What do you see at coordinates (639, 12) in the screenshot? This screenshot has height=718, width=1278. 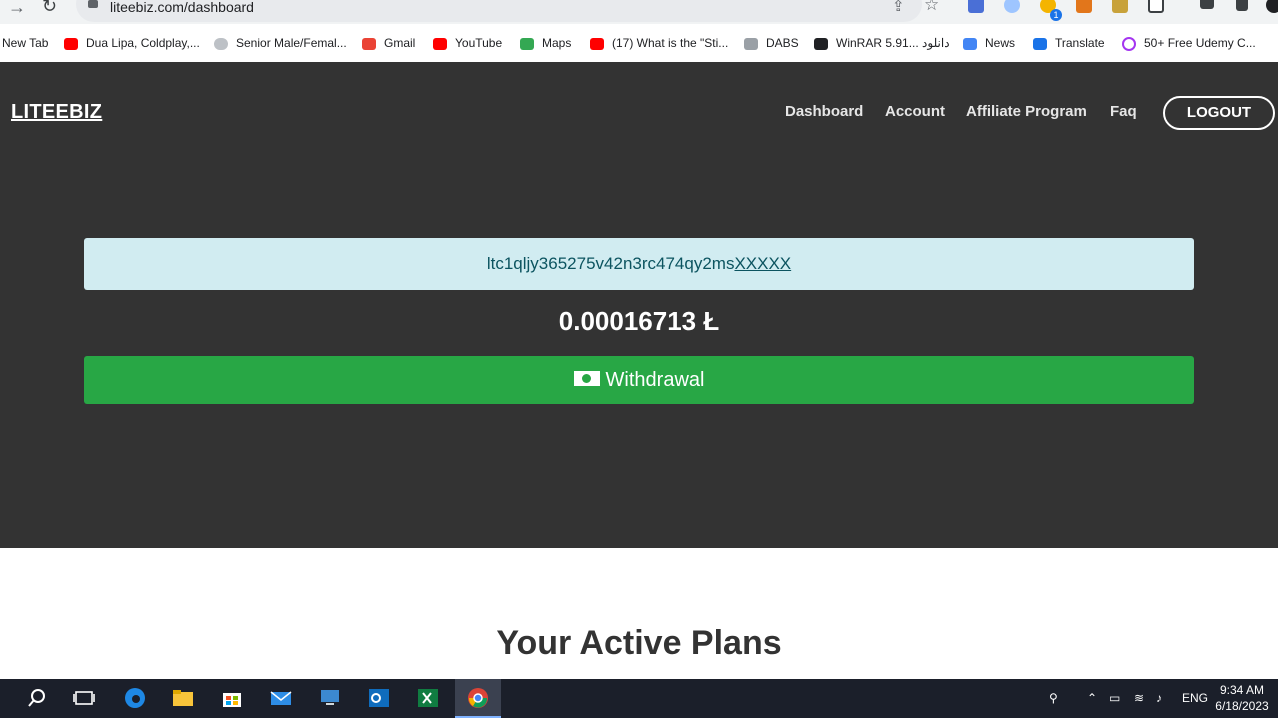 I see `browser-toolbar: → ↻ liteebiz.com/dashboard ⇪ ☆ 1` at bounding box center [639, 12].